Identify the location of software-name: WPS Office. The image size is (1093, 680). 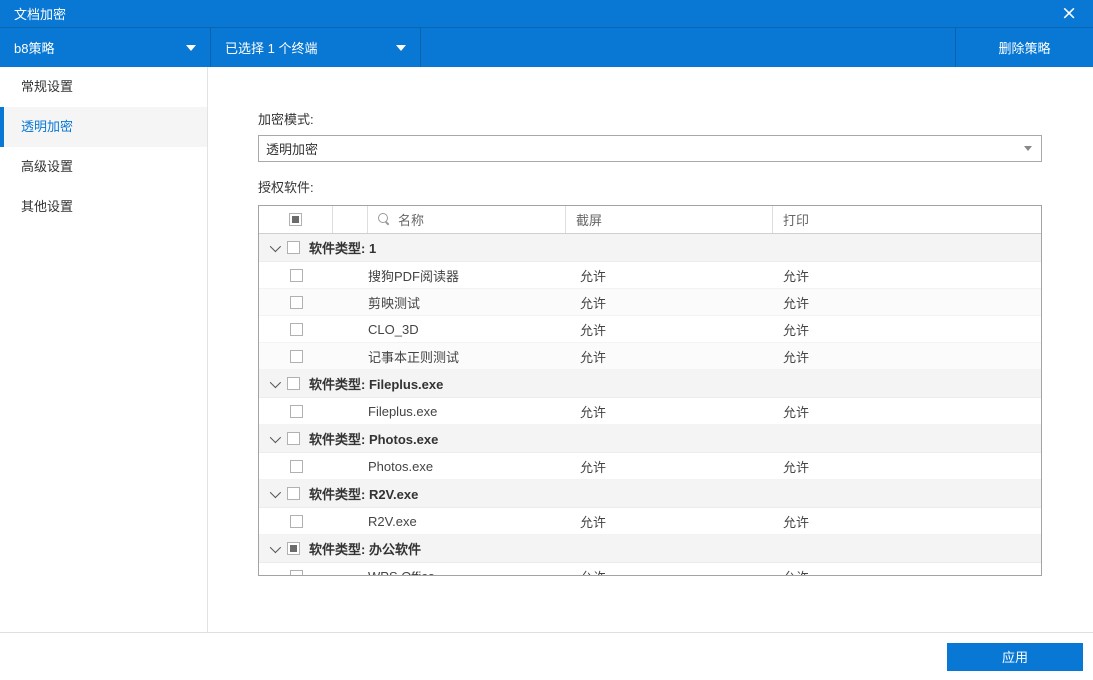
(401, 572).